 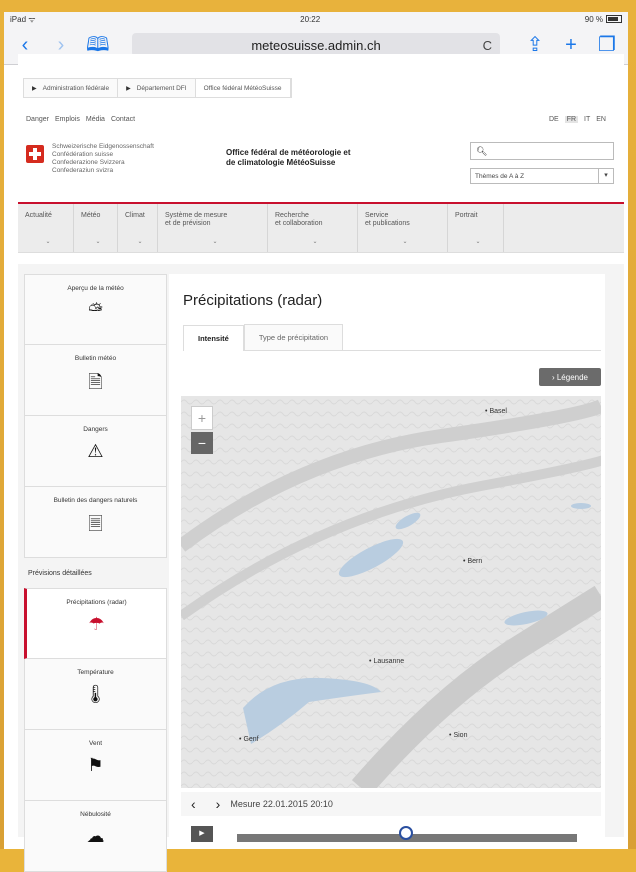 I want to click on city-label: Basel, so click(x=496, y=411).